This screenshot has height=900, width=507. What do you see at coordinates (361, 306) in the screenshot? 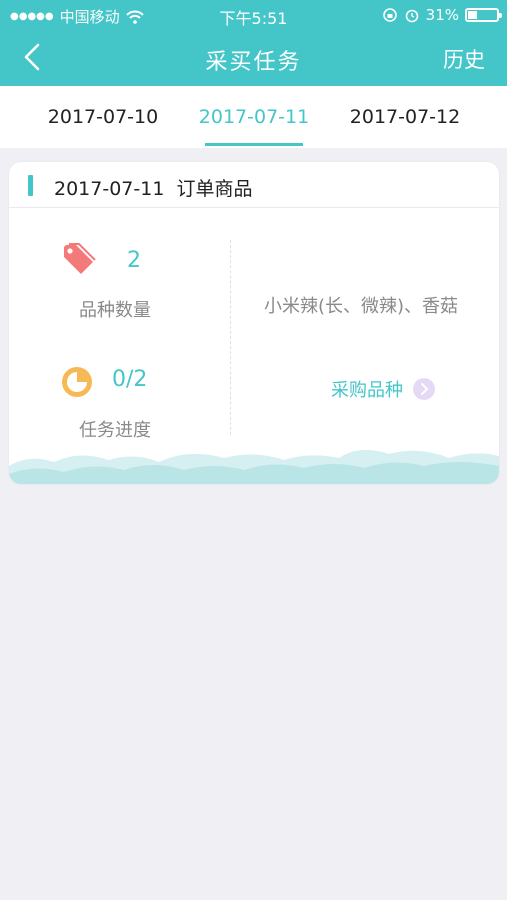
I see `goods-list: 小米辣(长、微辣)、香菇` at bounding box center [361, 306].